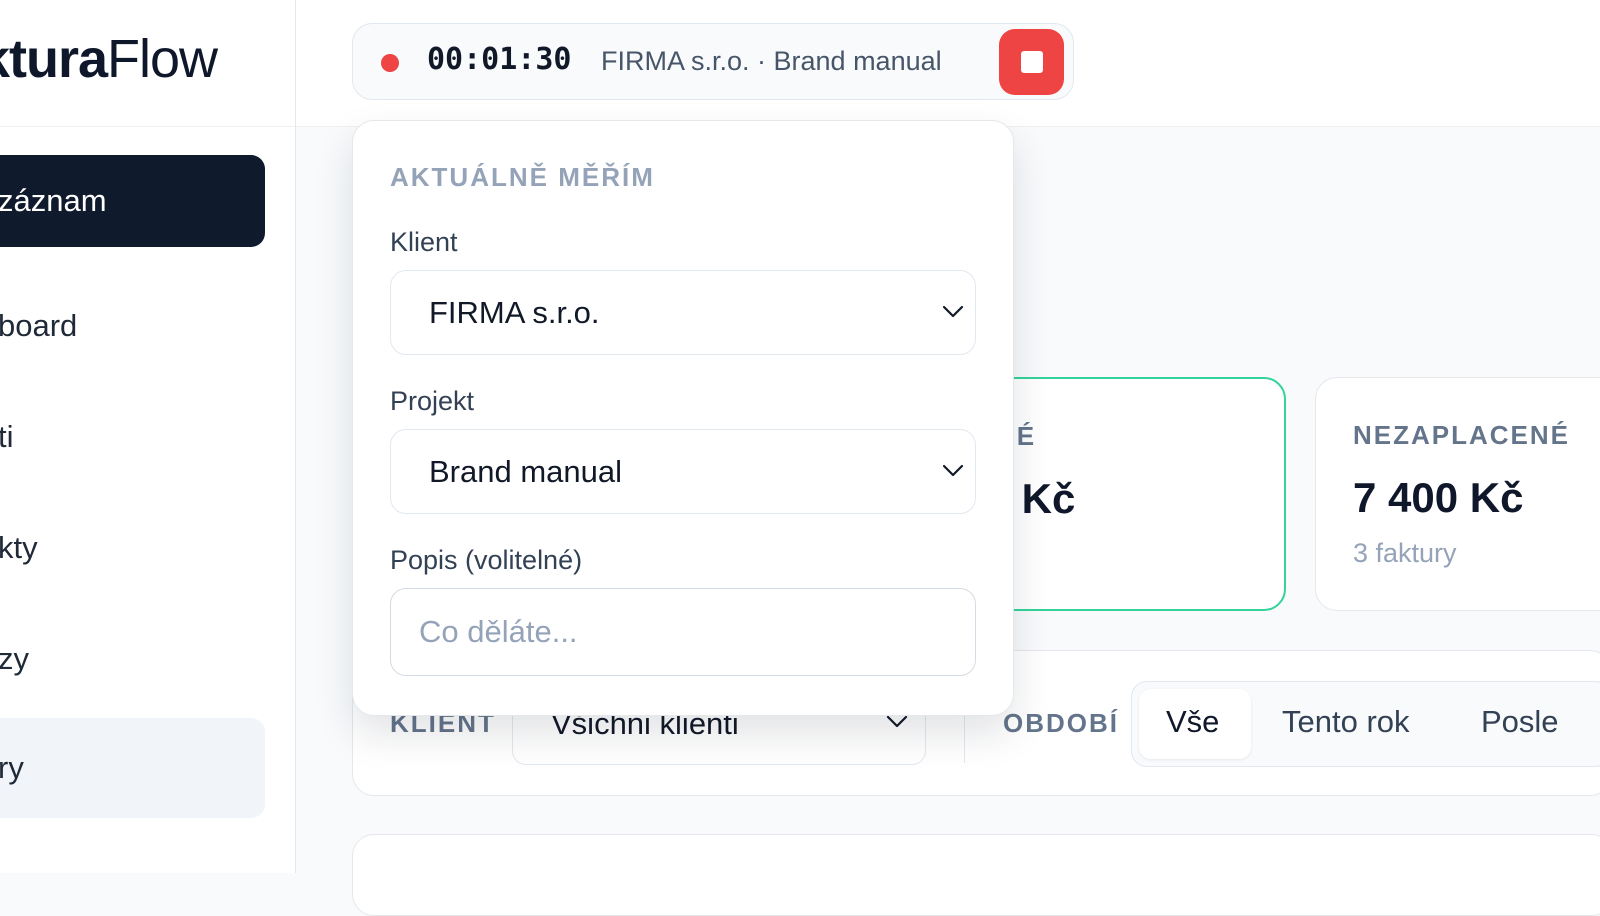 The image size is (1600, 916). What do you see at coordinates (499, 59) in the screenshot?
I see `timer-elapsed: 00:01:30` at bounding box center [499, 59].